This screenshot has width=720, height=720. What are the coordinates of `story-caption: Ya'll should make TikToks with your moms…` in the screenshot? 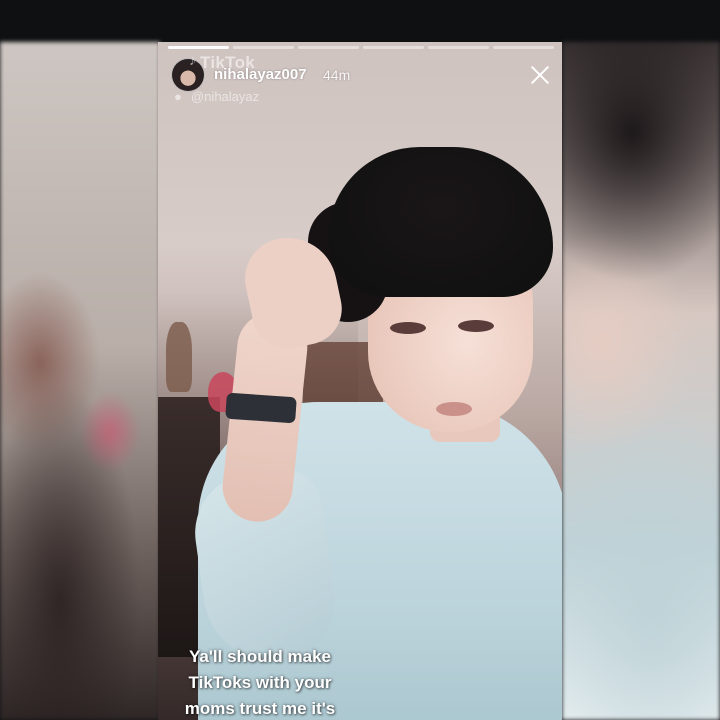 It's located at (260, 682).